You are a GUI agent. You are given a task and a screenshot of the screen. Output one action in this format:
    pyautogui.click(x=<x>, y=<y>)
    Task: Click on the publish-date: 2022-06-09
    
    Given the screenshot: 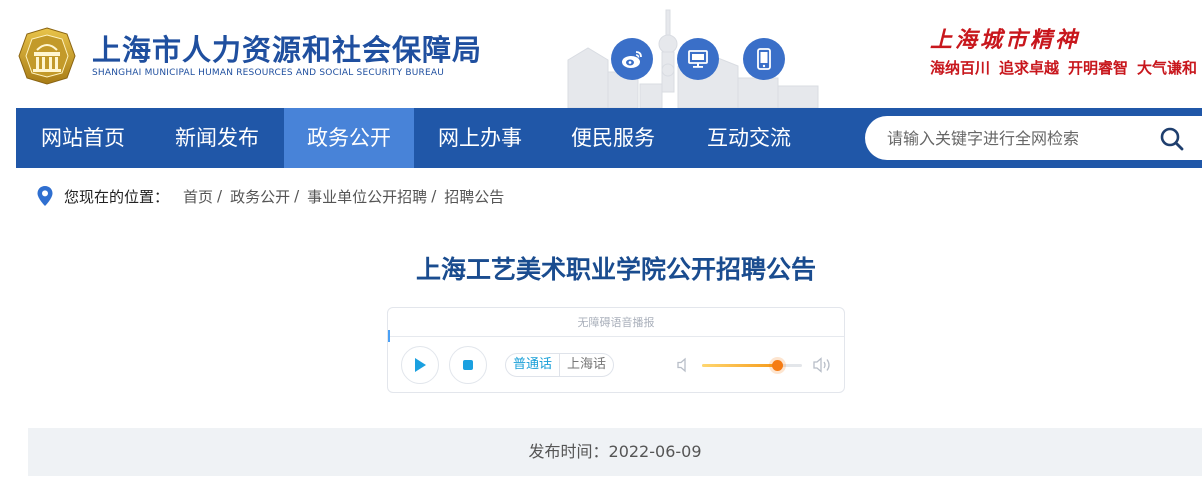 What is the action you would take?
    pyautogui.click(x=655, y=451)
    